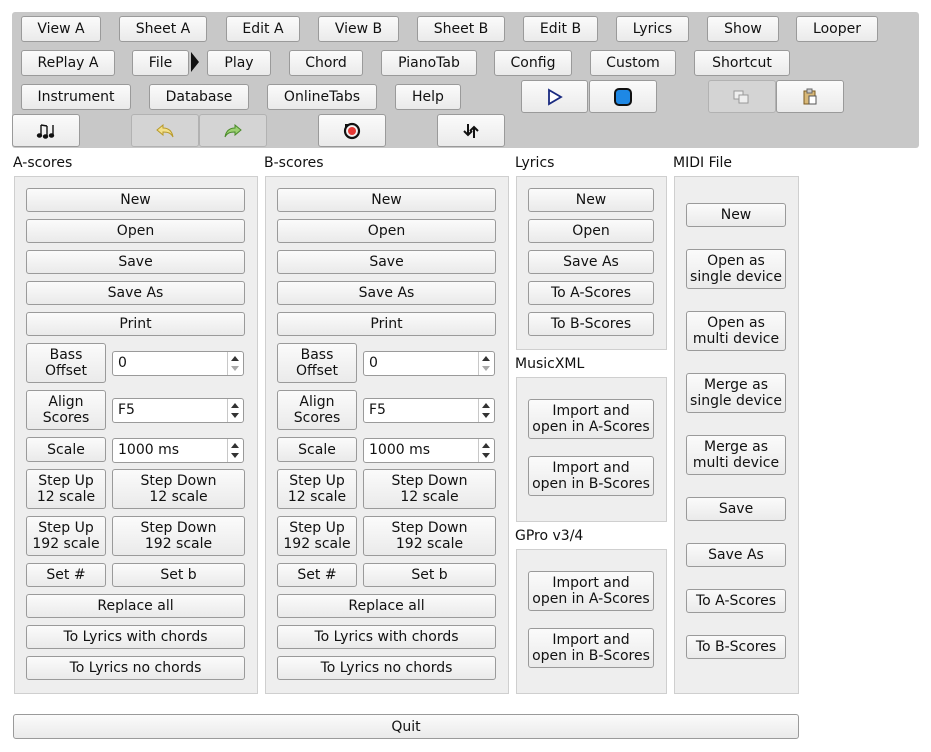 Image resolution: width=931 pixels, height=752 pixels. What do you see at coordinates (178, 363) in the screenshot?
I see `a-bass-offset-spinbox: 0` at bounding box center [178, 363].